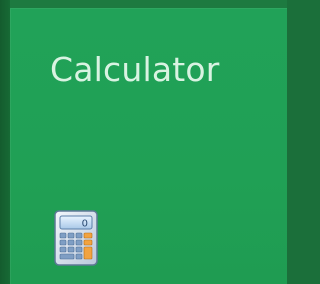 Image resolution: width=320 pixels, height=284 pixels. What do you see at coordinates (76, 238) in the screenshot?
I see `calculator-icon: 0` at bounding box center [76, 238].